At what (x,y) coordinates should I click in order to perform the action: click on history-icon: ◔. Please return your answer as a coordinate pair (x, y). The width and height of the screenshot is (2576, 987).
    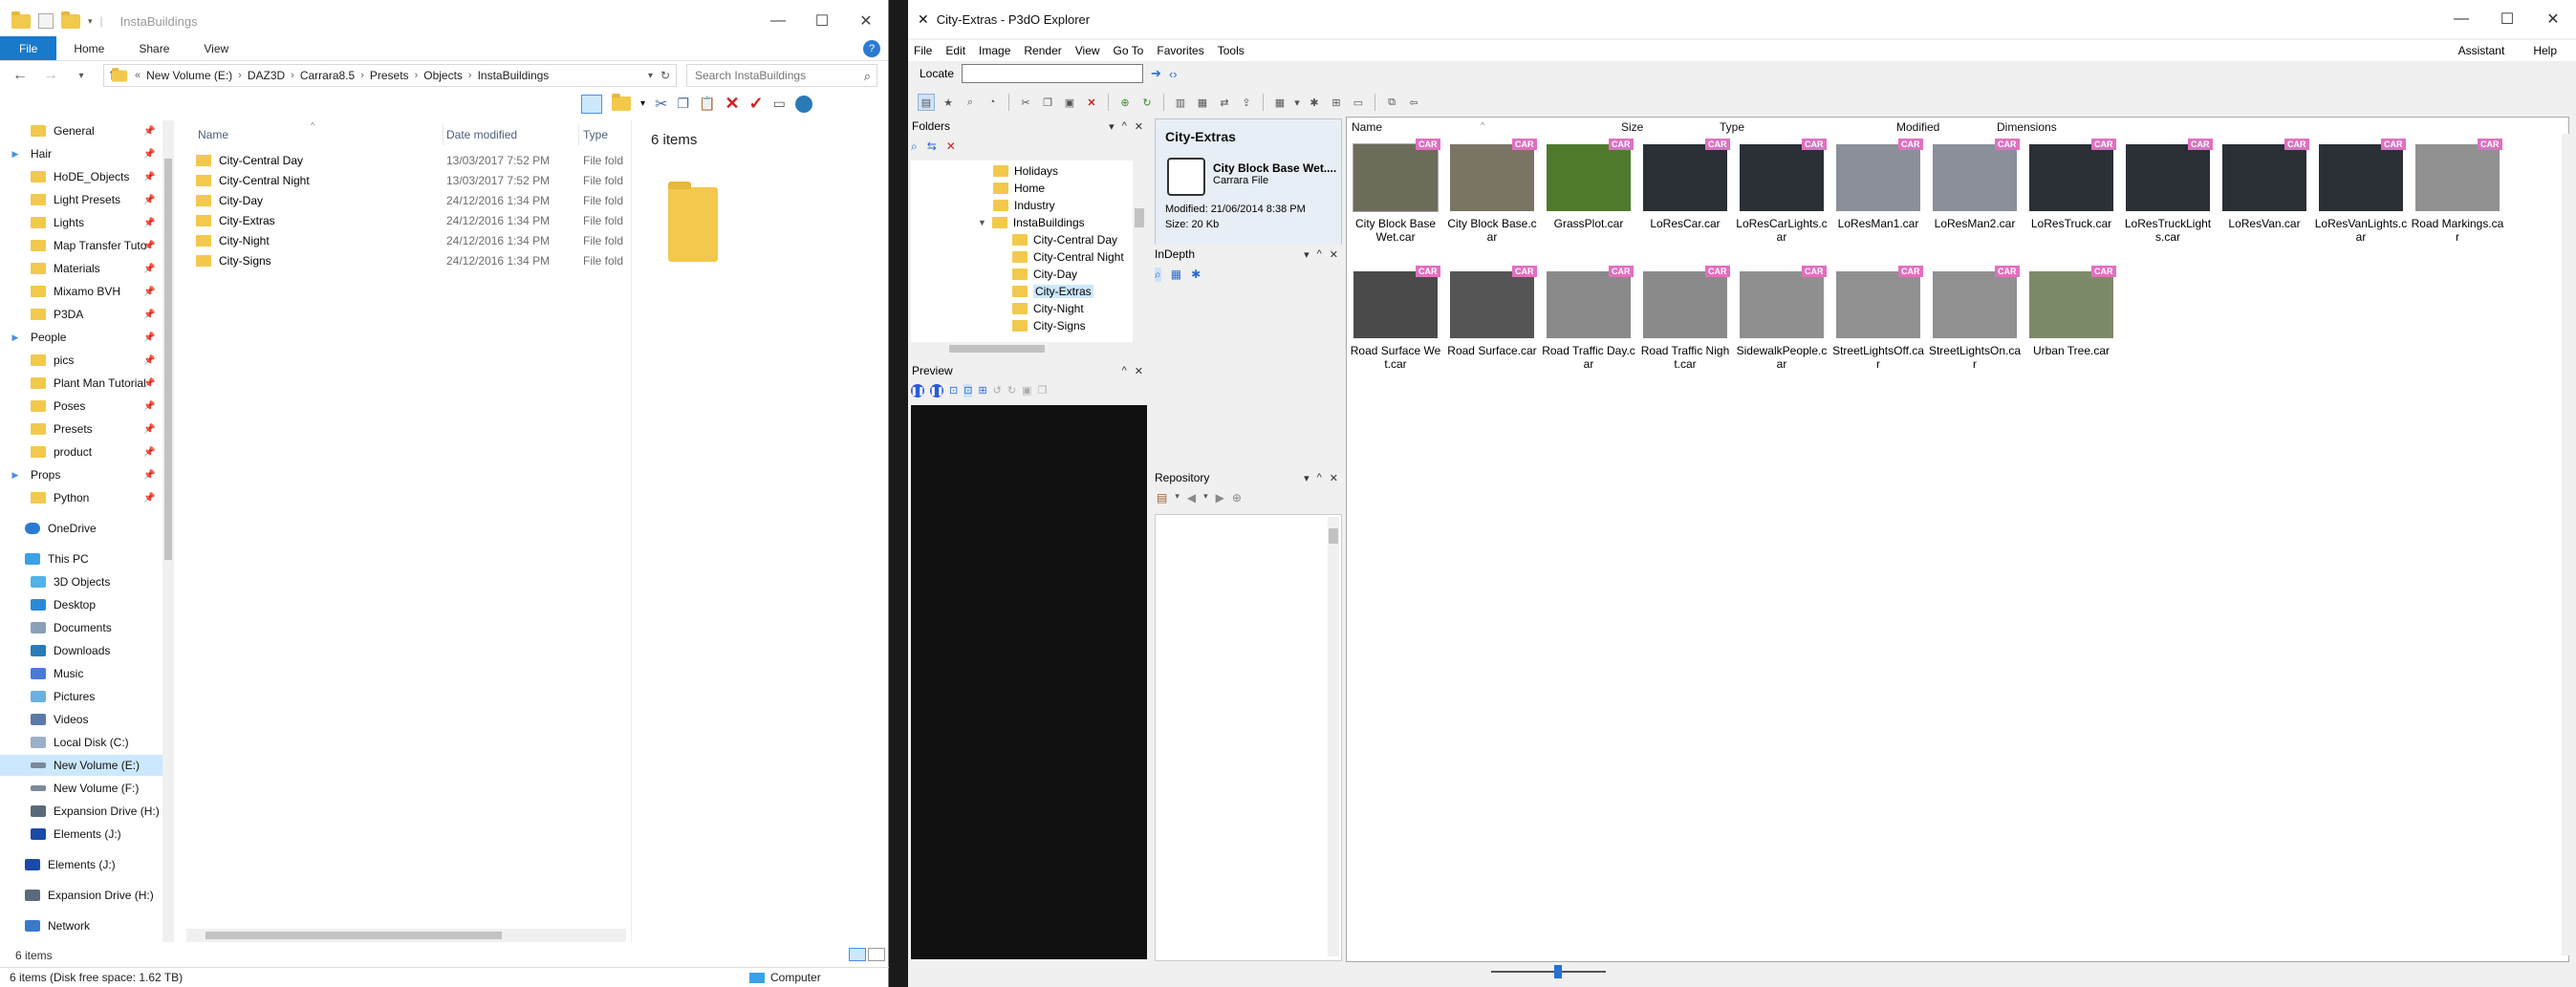
    Looking at the image, I should click on (992, 103).